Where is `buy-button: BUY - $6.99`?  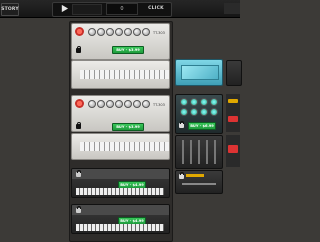
buy-button: BUY - $6.99 is located at coordinates (202, 126).